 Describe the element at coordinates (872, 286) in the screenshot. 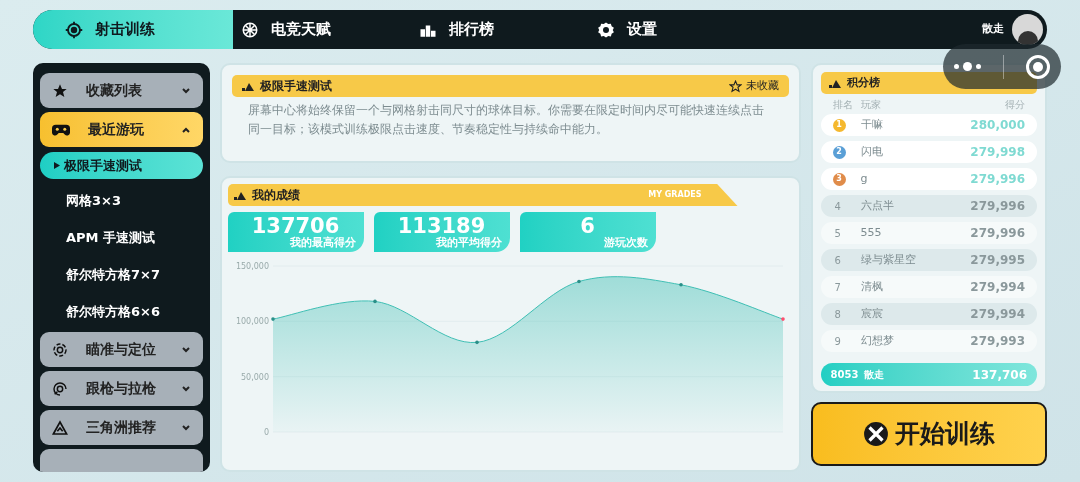

I see `player-name: 清枫` at that location.